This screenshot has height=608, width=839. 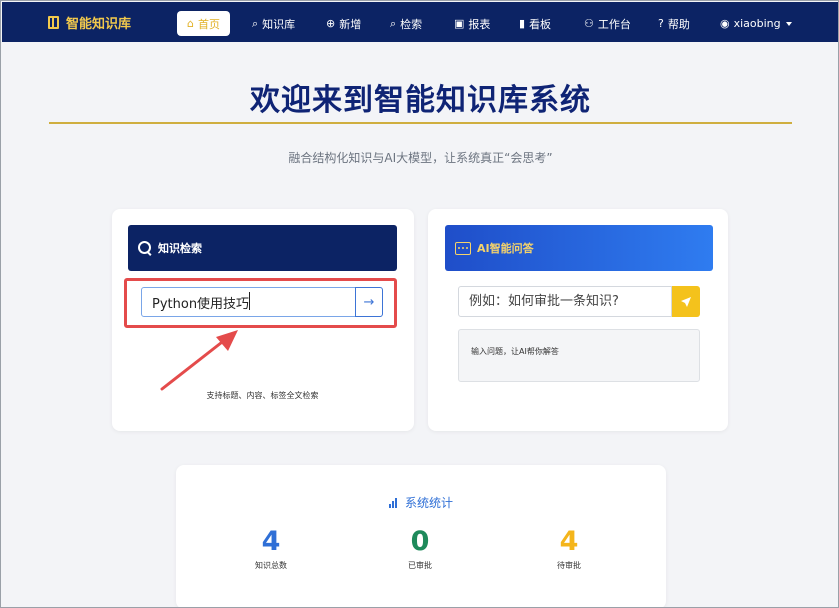 What do you see at coordinates (463, 248) in the screenshot?
I see `chat-dots-icon` at bounding box center [463, 248].